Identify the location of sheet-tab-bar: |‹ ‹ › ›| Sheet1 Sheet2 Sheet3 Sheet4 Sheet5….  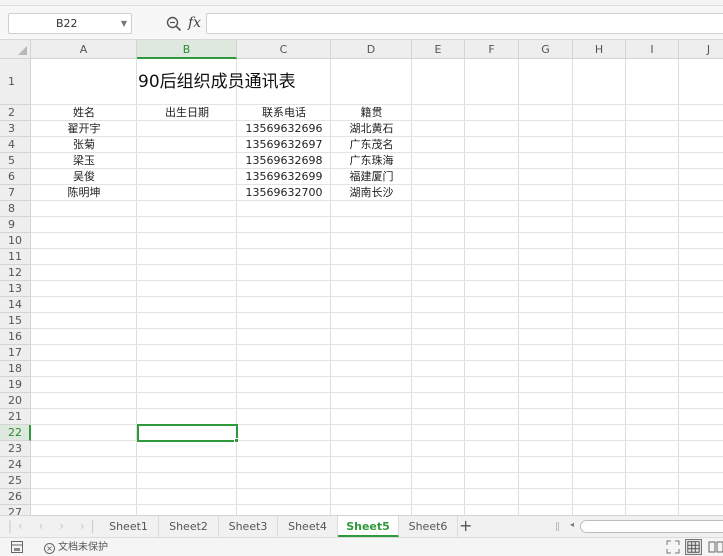
(361, 526).